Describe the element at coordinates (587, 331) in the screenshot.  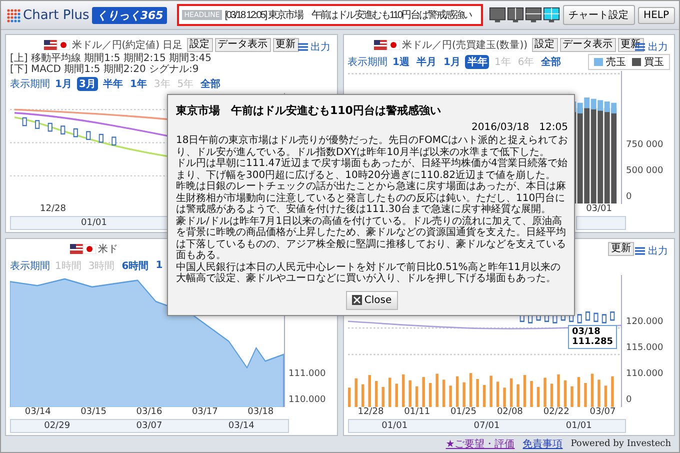
I see `tooltip-date: 03/18` at that location.